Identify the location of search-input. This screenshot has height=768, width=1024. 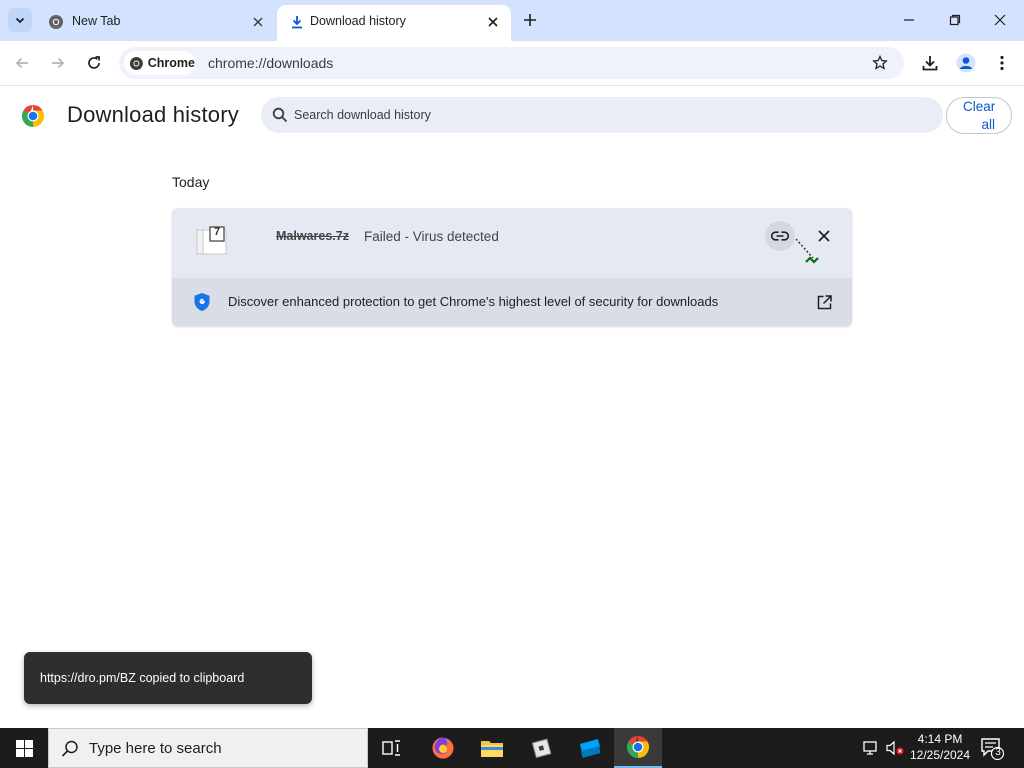
(604, 115).